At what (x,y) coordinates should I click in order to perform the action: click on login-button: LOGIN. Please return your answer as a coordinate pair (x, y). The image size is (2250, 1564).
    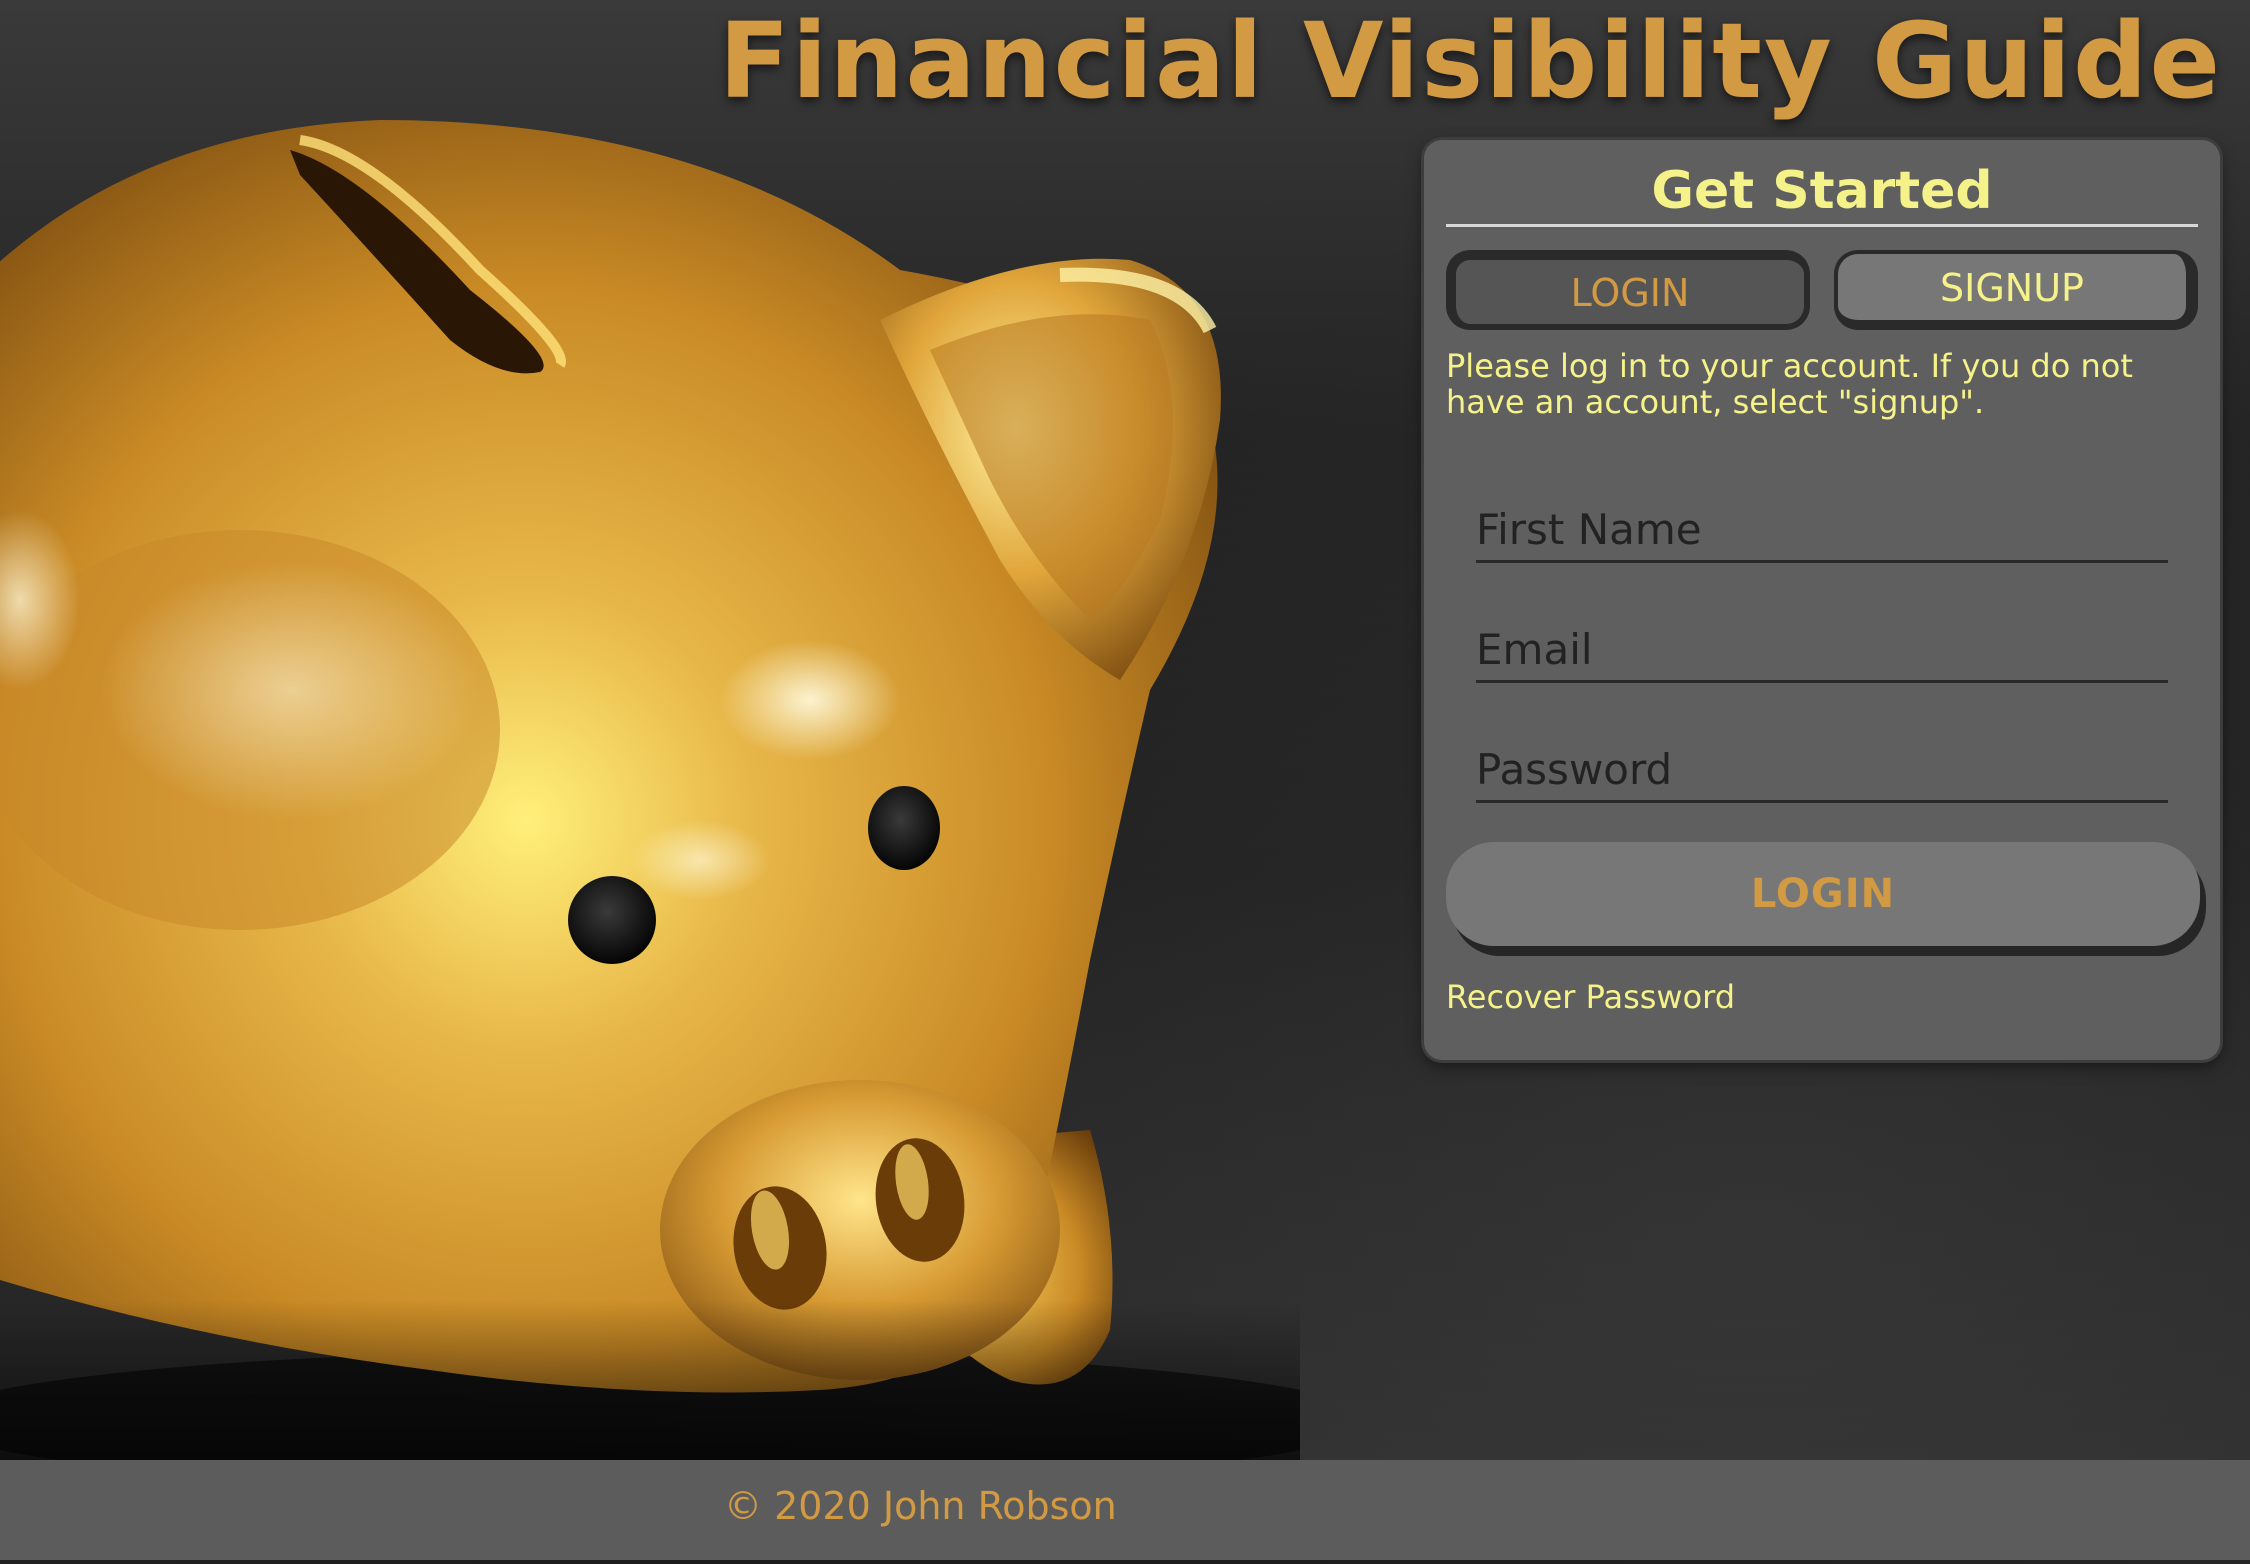
    Looking at the image, I should click on (1823, 894).